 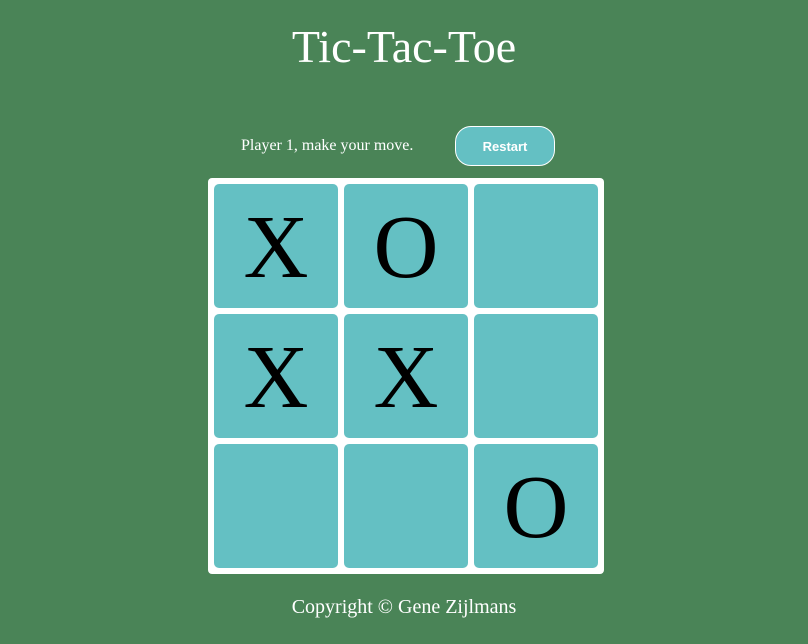 I want to click on board-cell-5: X, so click(x=406, y=376).